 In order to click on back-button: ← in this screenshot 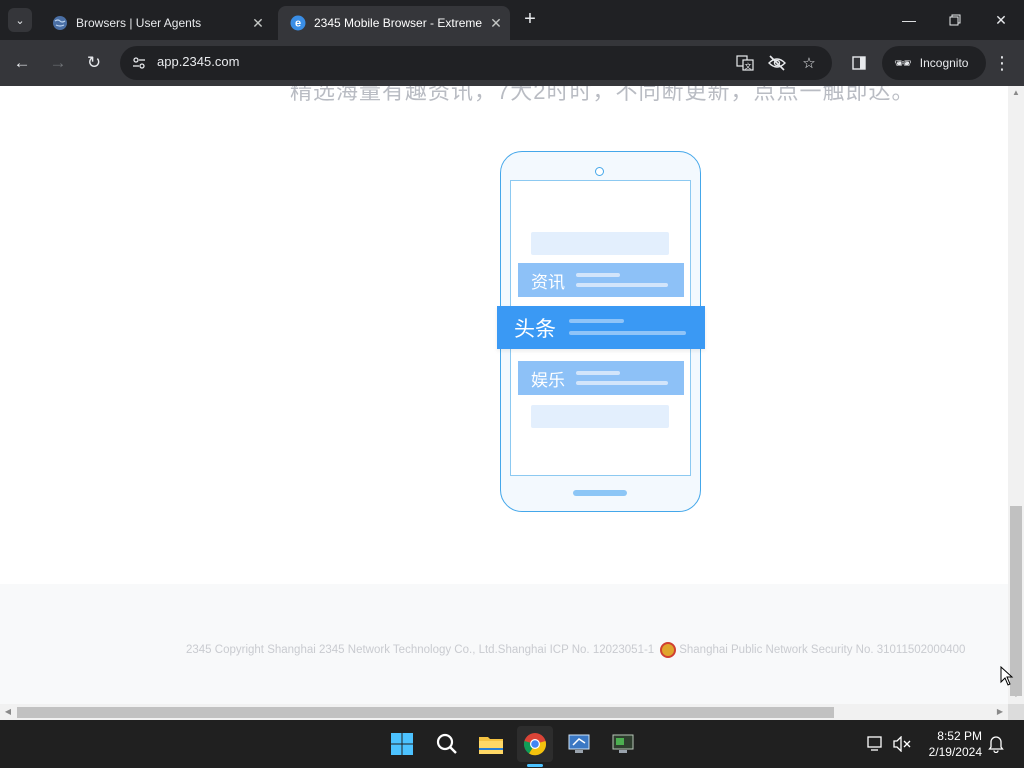, I will do `click(22, 63)`.